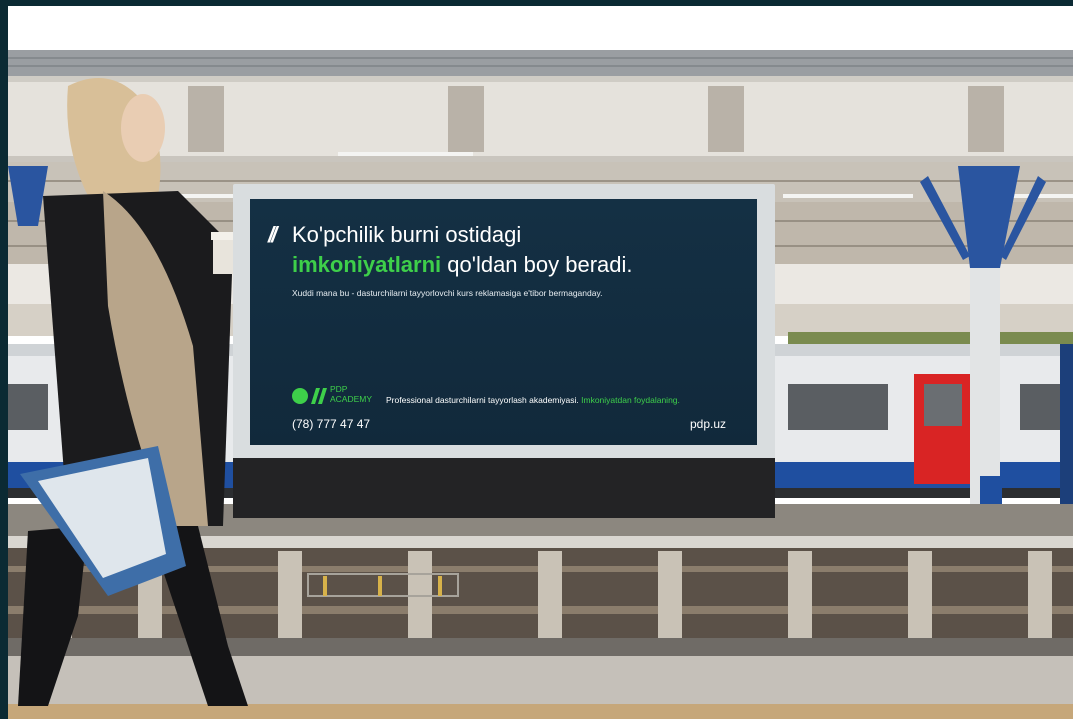 The height and width of the screenshot is (719, 1073). I want to click on logo-line-2: ACADEMY, so click(351, 399).